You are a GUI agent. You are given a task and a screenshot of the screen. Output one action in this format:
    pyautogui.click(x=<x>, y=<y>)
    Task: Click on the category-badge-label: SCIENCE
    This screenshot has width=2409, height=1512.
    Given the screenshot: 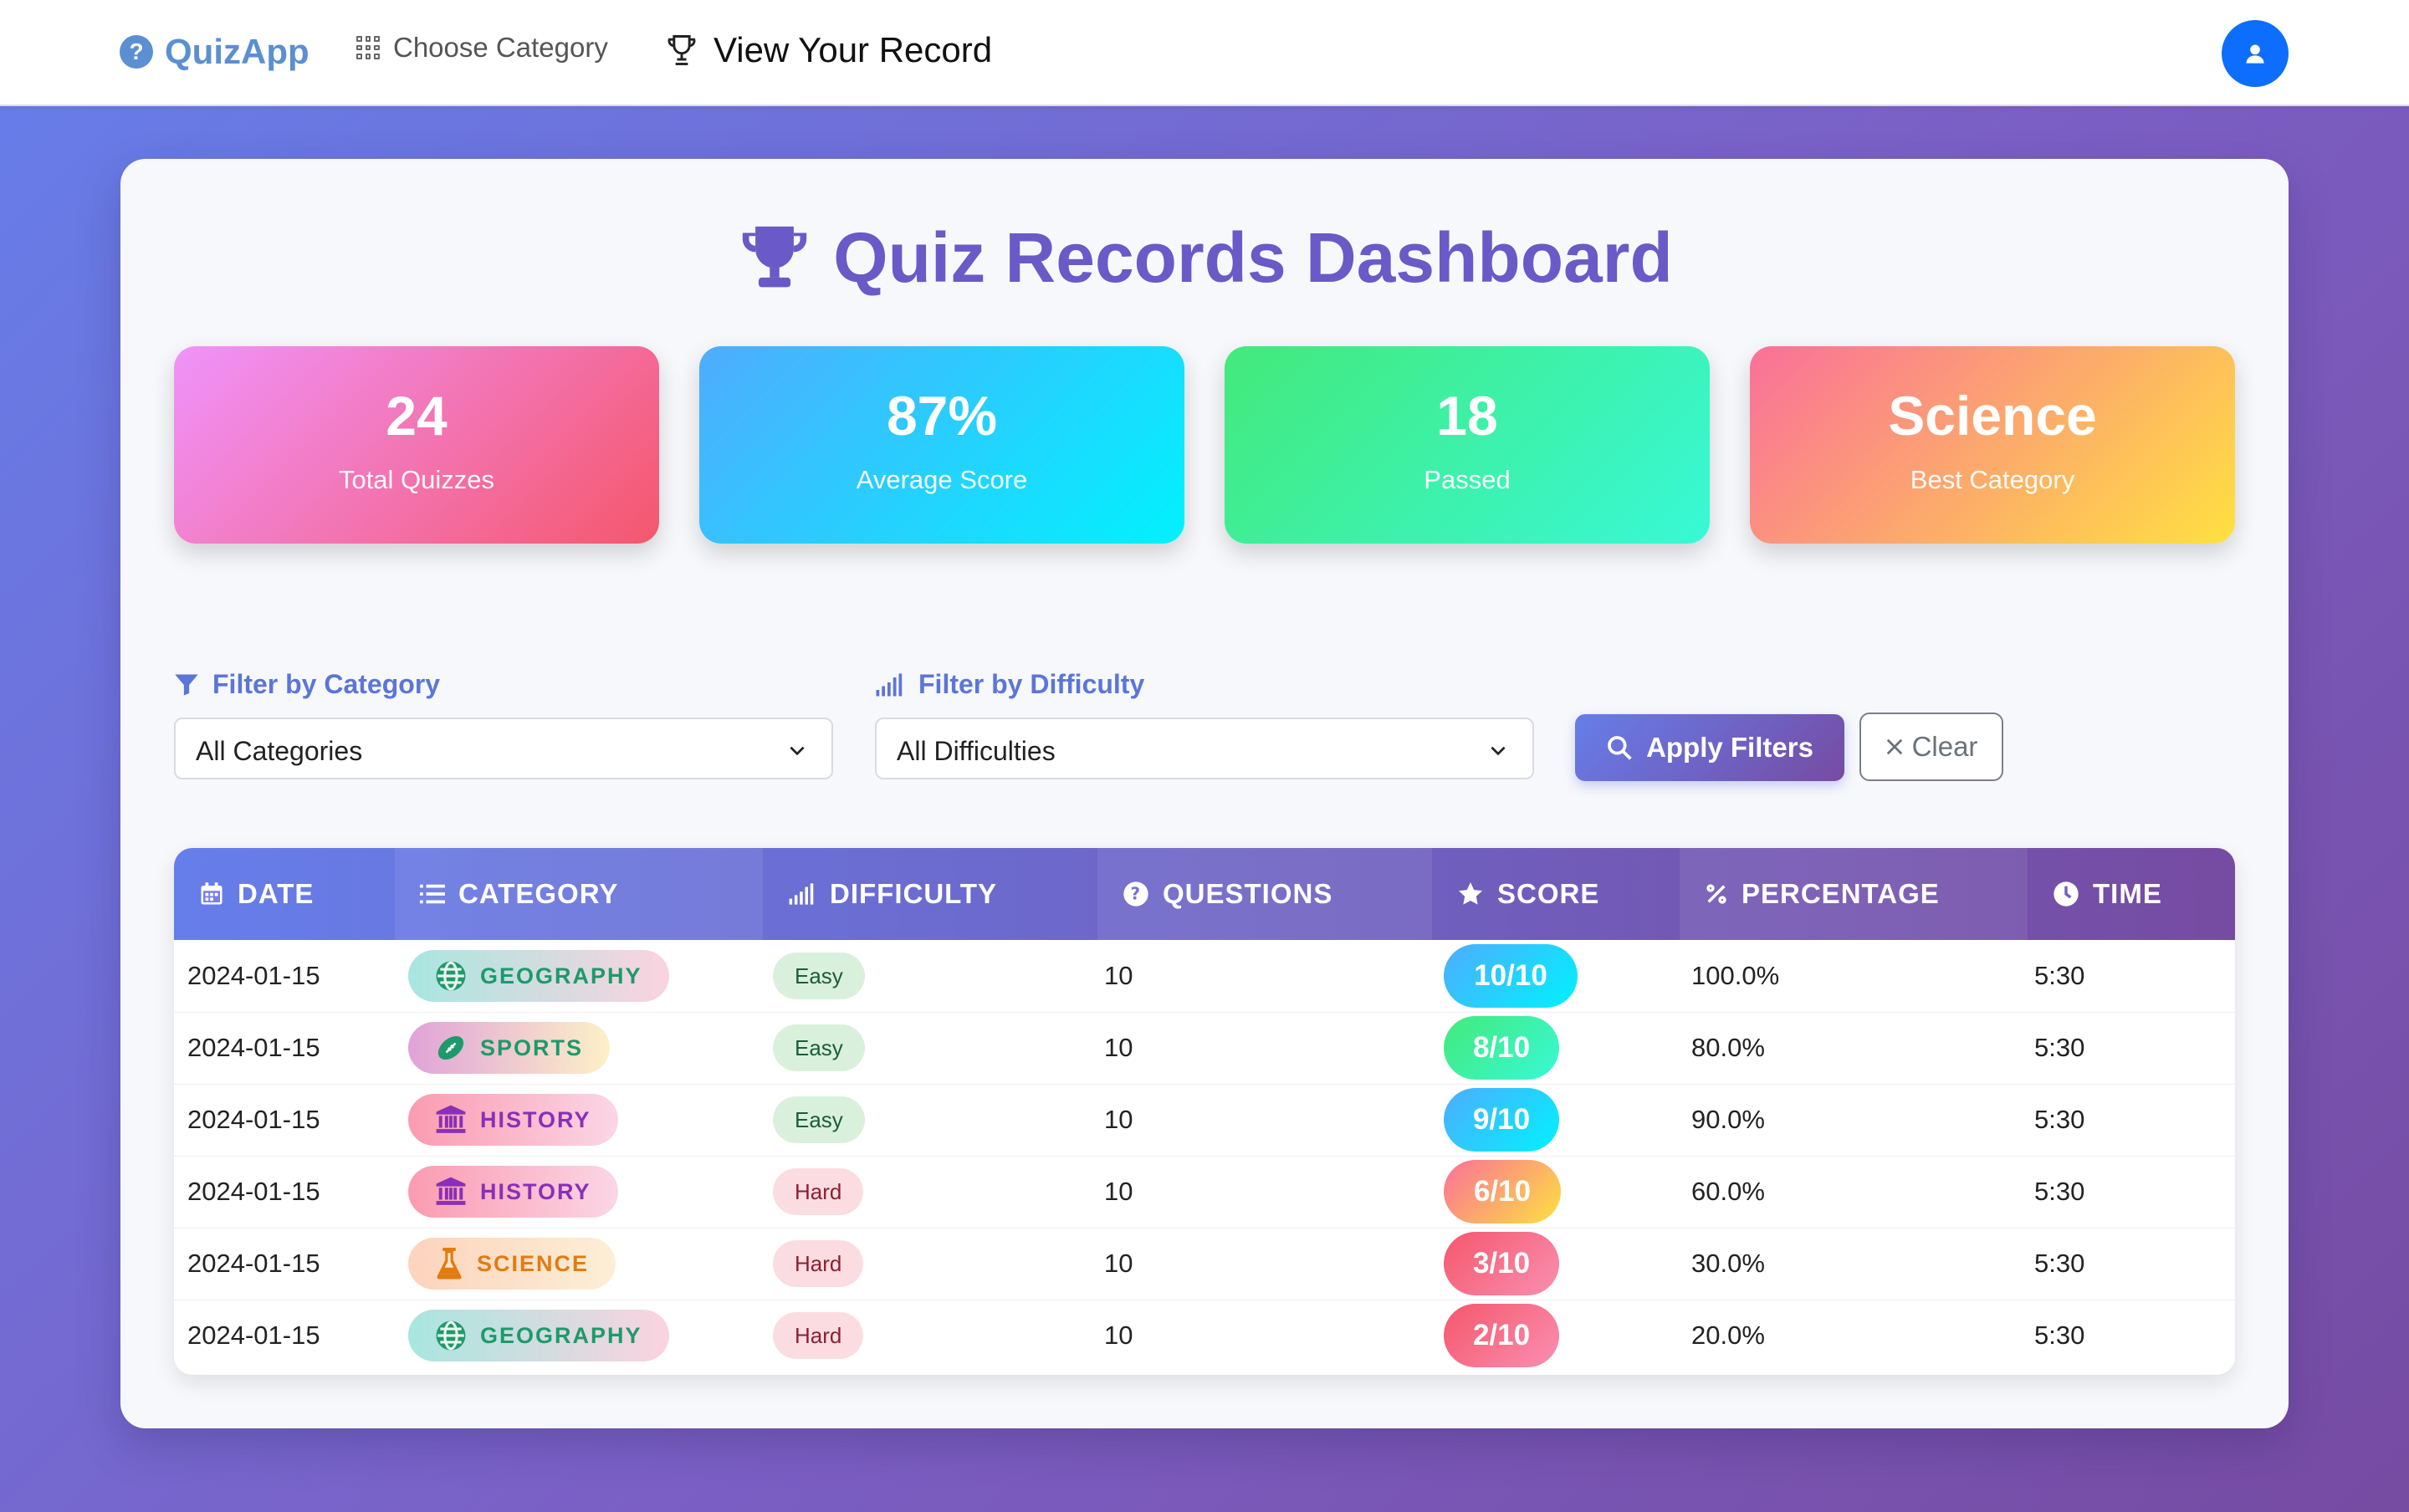 What is the action you would take?
    pyautogui.click(x=533, y=1263)
    